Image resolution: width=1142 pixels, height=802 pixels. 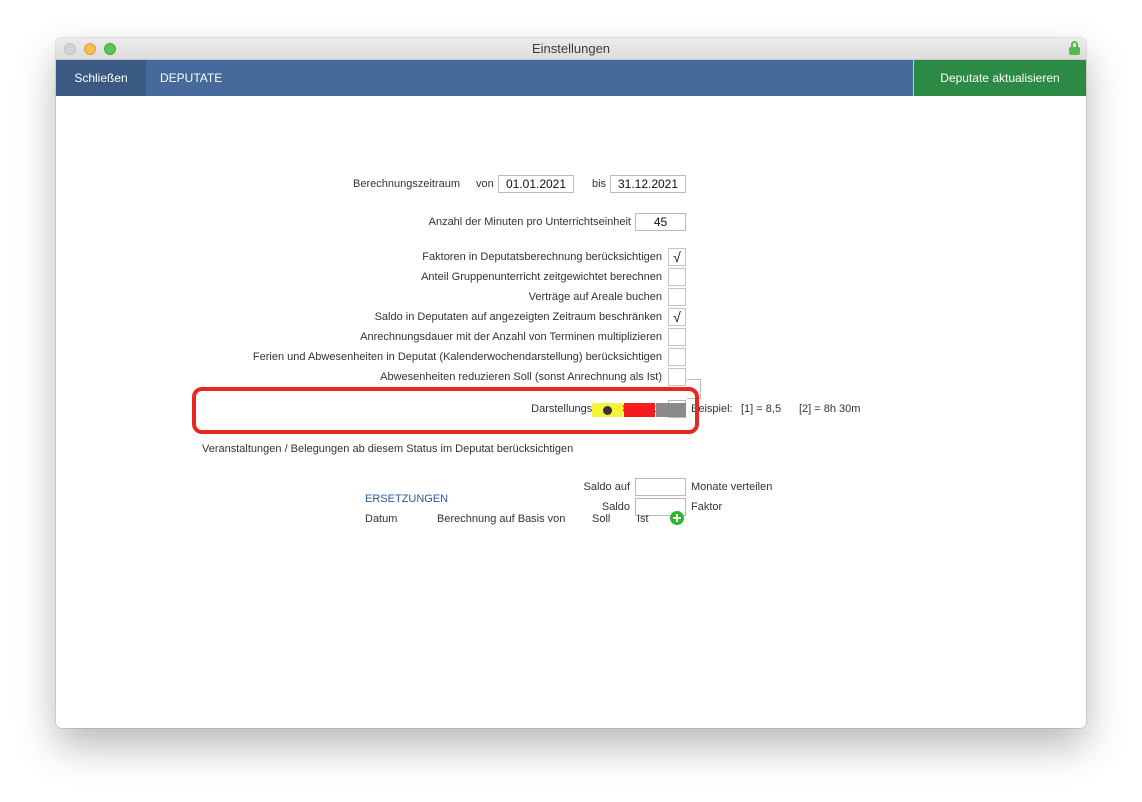 What do you see at coordinates (643, 519) in the screenshot?
I see `column-header: Ist` at bounding box center [643, 519].